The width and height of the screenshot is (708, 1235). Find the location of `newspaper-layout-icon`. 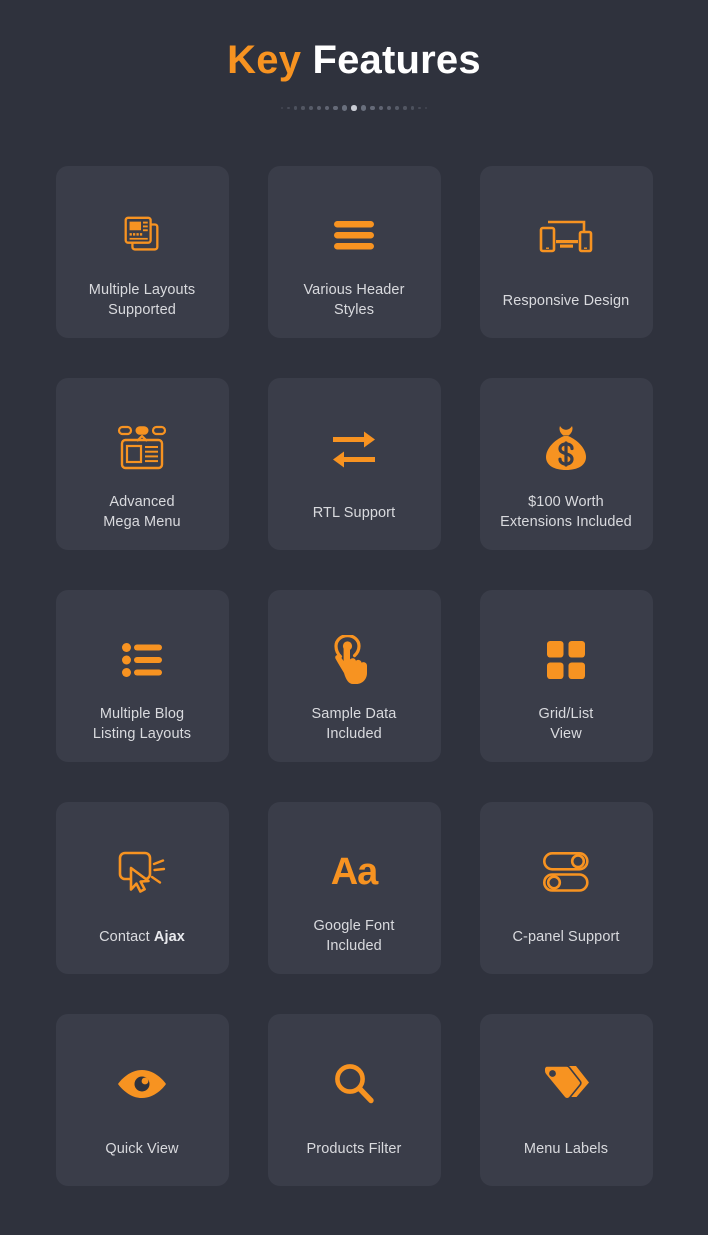

newspaper-layout-icon is located at coordinates (142, 236).